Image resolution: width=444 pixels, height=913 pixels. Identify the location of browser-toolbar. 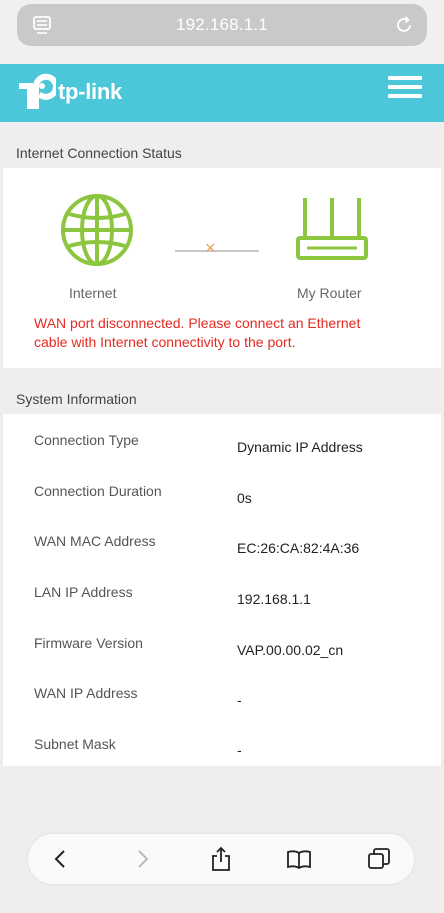
(221, 859).